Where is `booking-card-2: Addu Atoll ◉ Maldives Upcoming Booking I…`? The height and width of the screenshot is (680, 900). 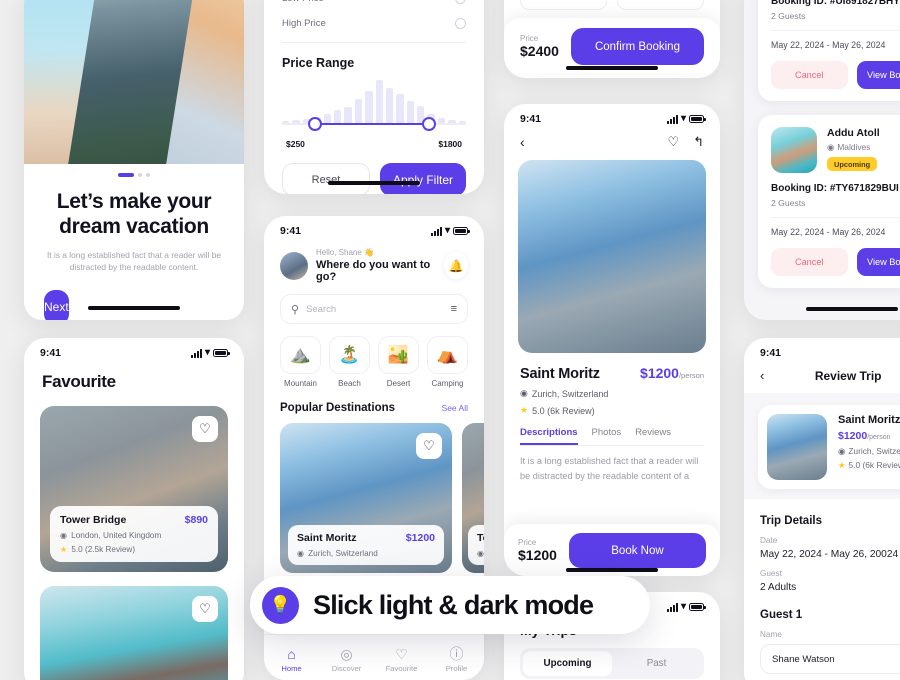
booking-card-2: Addu Atoll ◉ Maldives Upcoming Booking I… is located at coordinates (829, 201).